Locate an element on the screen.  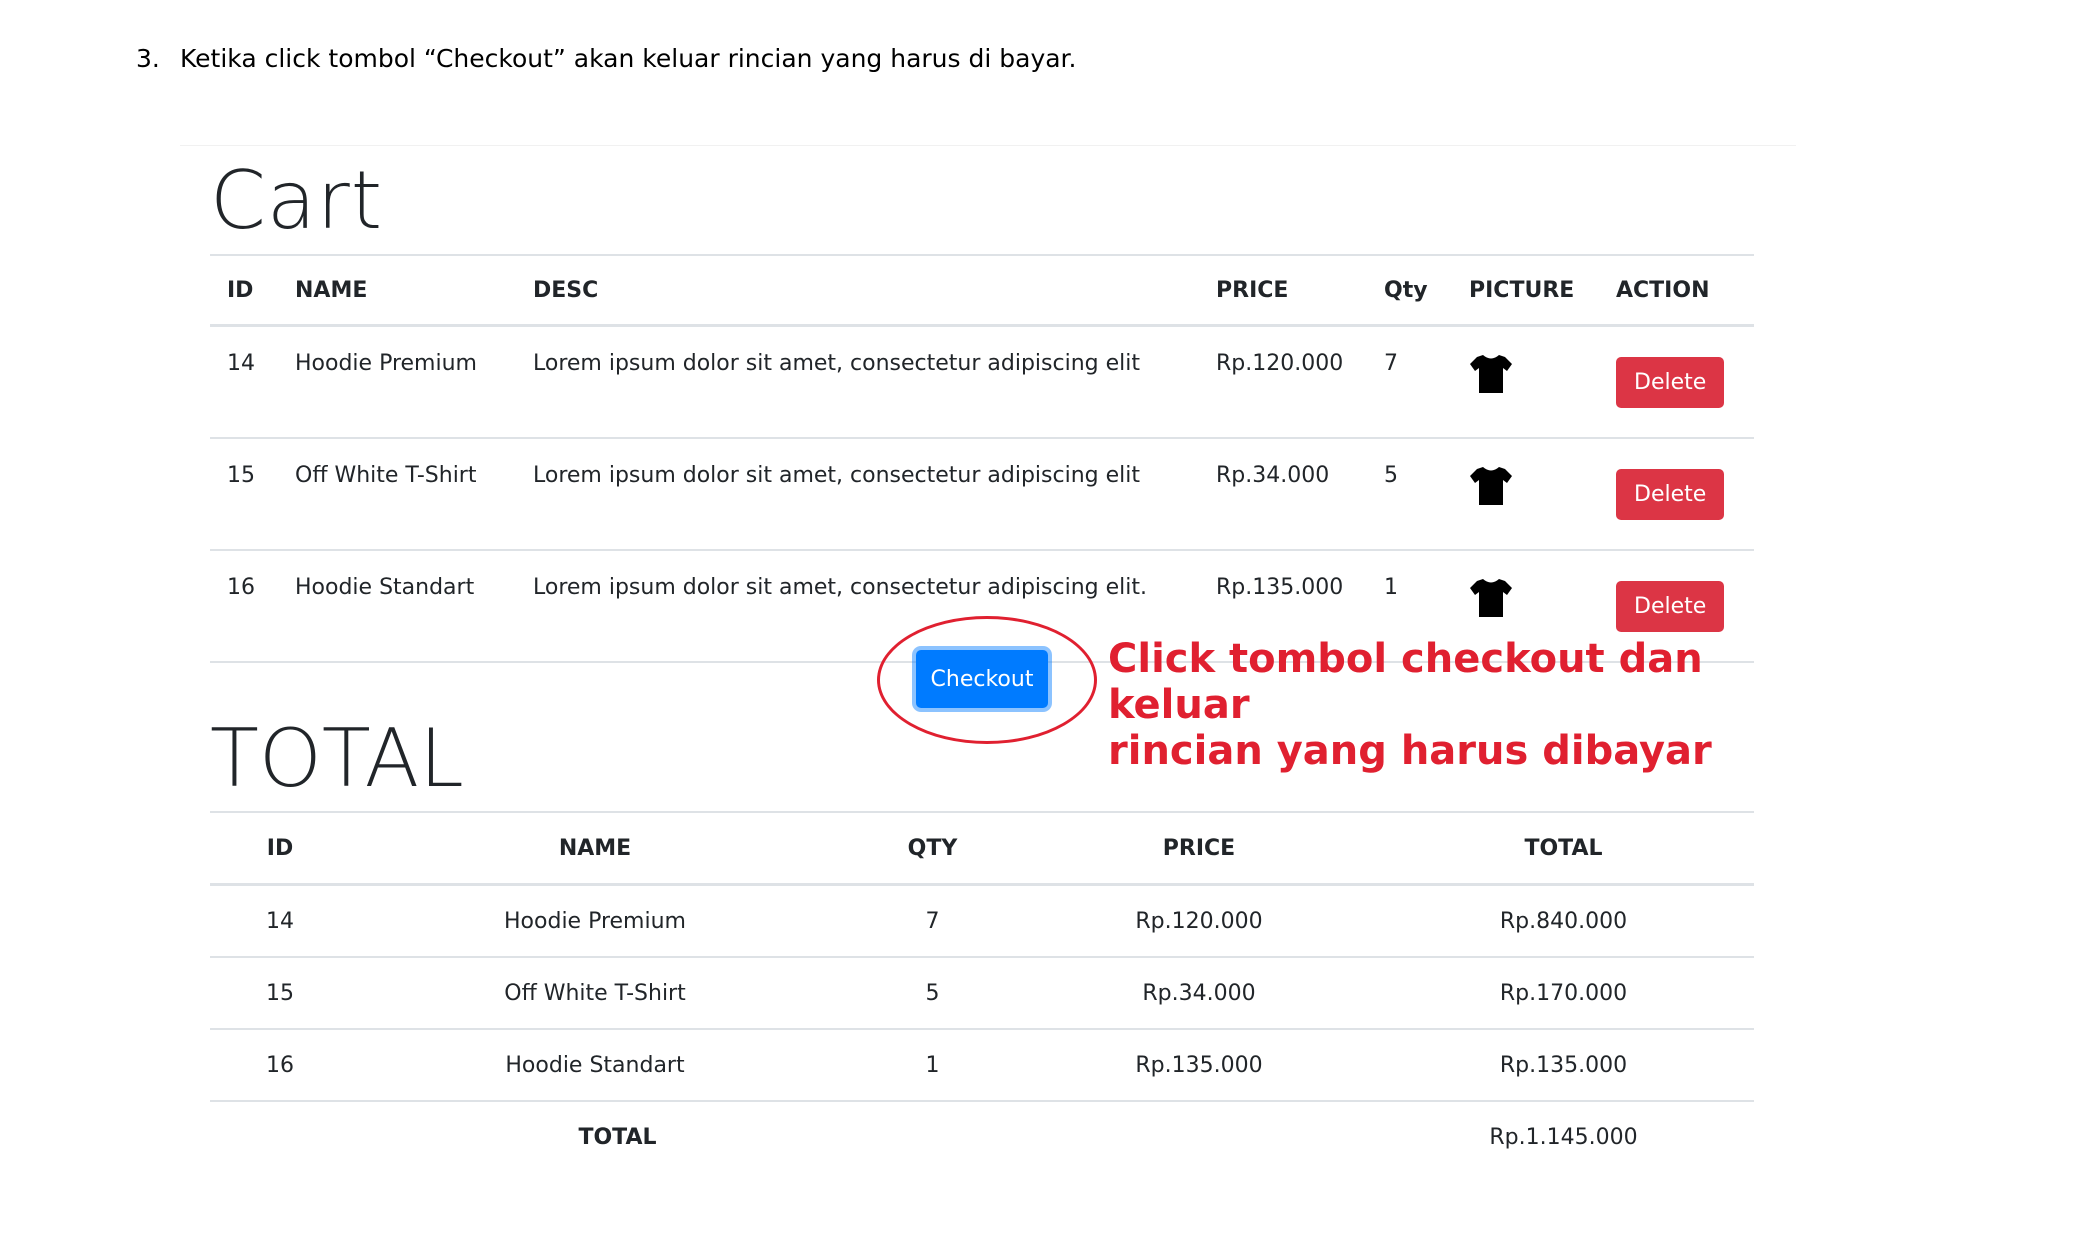
grand-total-spacer is located at coordinates (1199, 1136).